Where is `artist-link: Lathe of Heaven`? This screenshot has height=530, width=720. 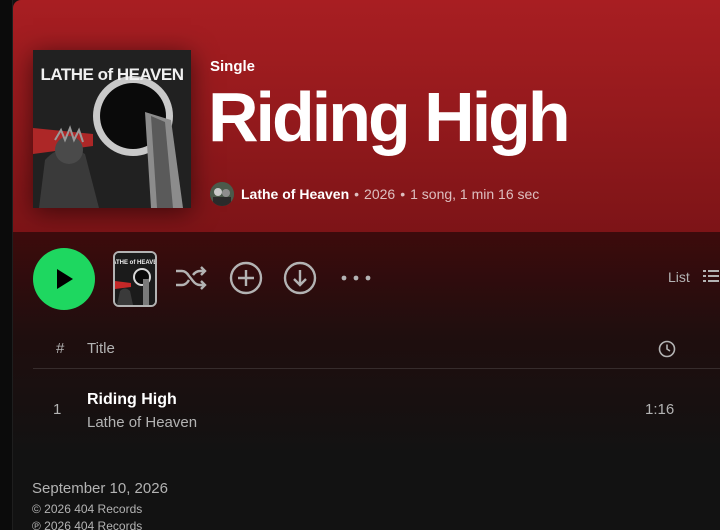
artist-link: Lathe of Heaven is located at coordinates (295, 194).